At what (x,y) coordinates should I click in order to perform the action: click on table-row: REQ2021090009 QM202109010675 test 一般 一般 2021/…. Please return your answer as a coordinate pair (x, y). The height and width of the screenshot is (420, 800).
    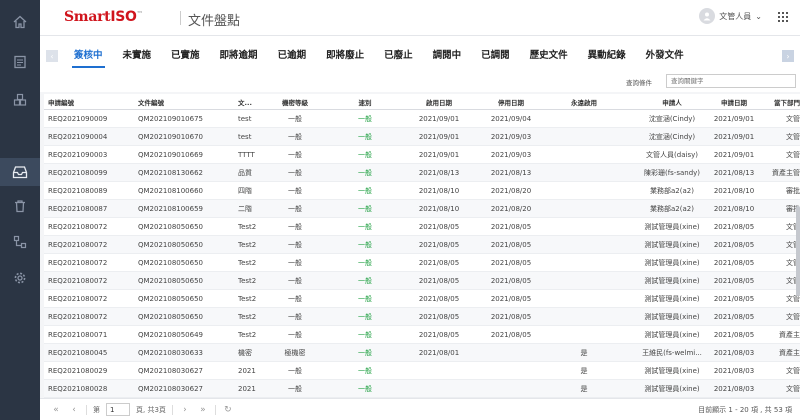
    Looking at the image, I should click on (422, 119).